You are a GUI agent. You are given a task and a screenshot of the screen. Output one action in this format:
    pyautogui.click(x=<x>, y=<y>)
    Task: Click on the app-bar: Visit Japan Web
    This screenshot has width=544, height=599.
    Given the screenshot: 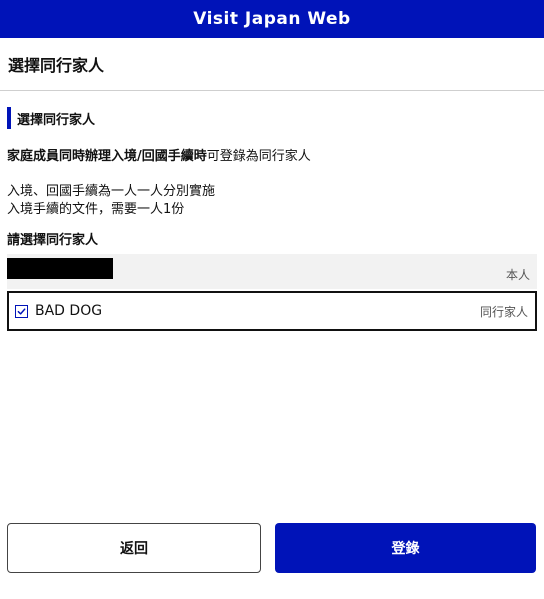 What is the action you would take?
    pyautogui.click(x=272, y=19)
    